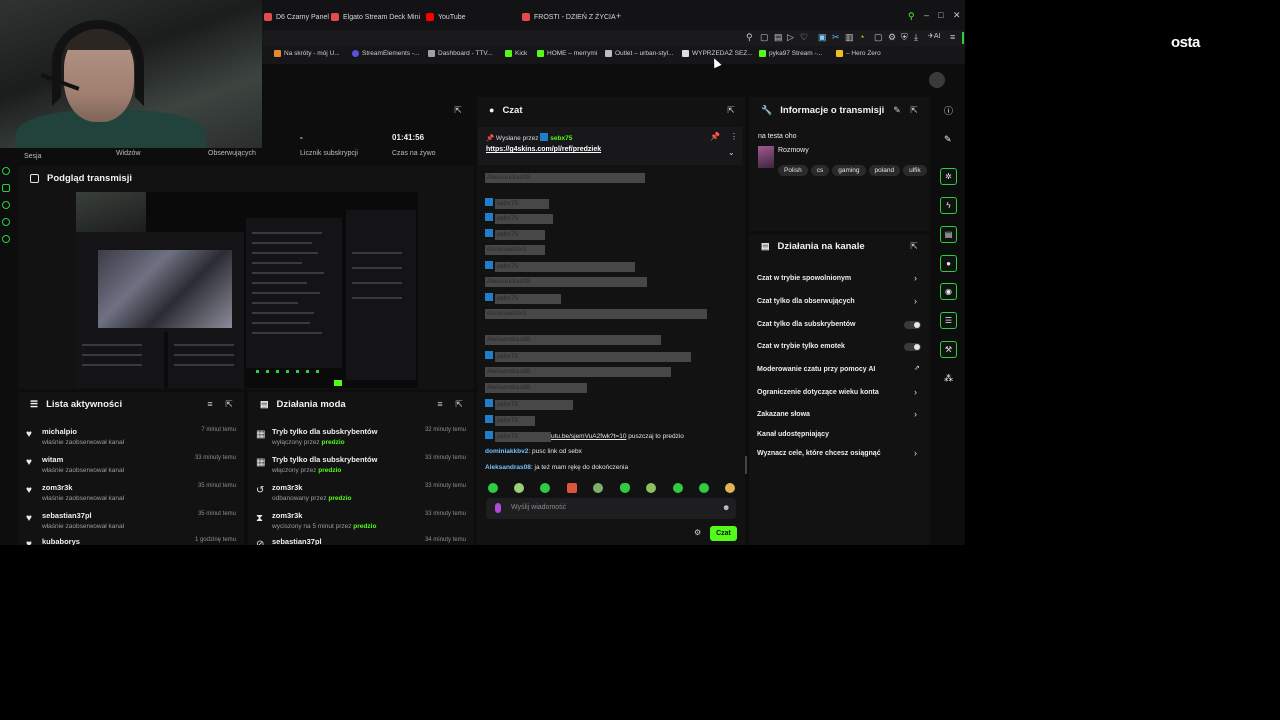 The height and width of the screenshot is (720, 1280). What do you see at coordinates (731, 152) in the screenshot?
I see `chevron-down-icon: ⌄` at bounding box center [731, 152].